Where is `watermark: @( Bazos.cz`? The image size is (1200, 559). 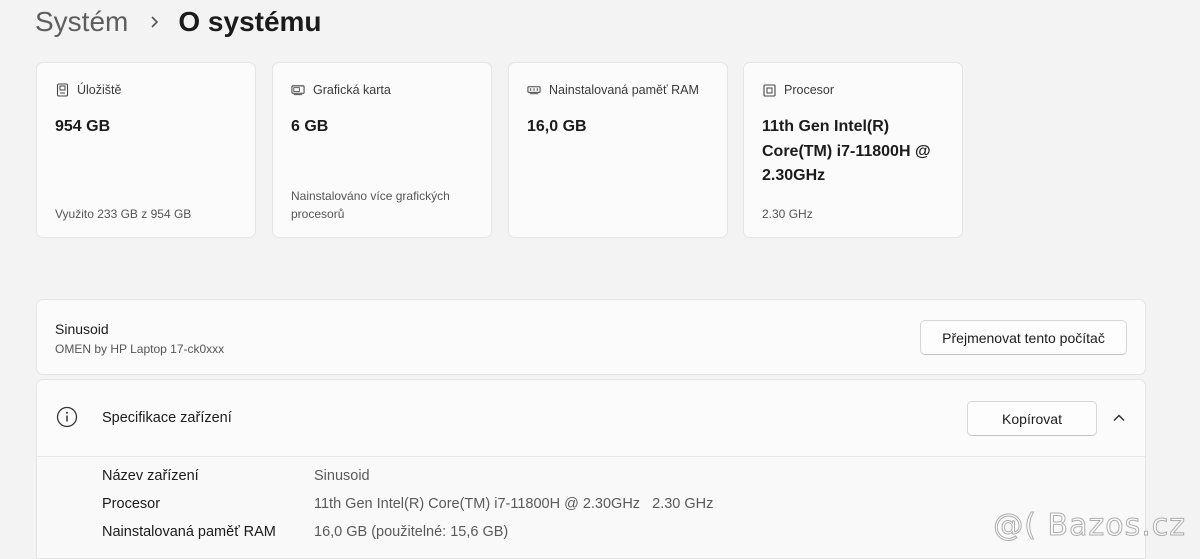
watermark: @( Bazos.cz is located at coordinates (1089, 526).